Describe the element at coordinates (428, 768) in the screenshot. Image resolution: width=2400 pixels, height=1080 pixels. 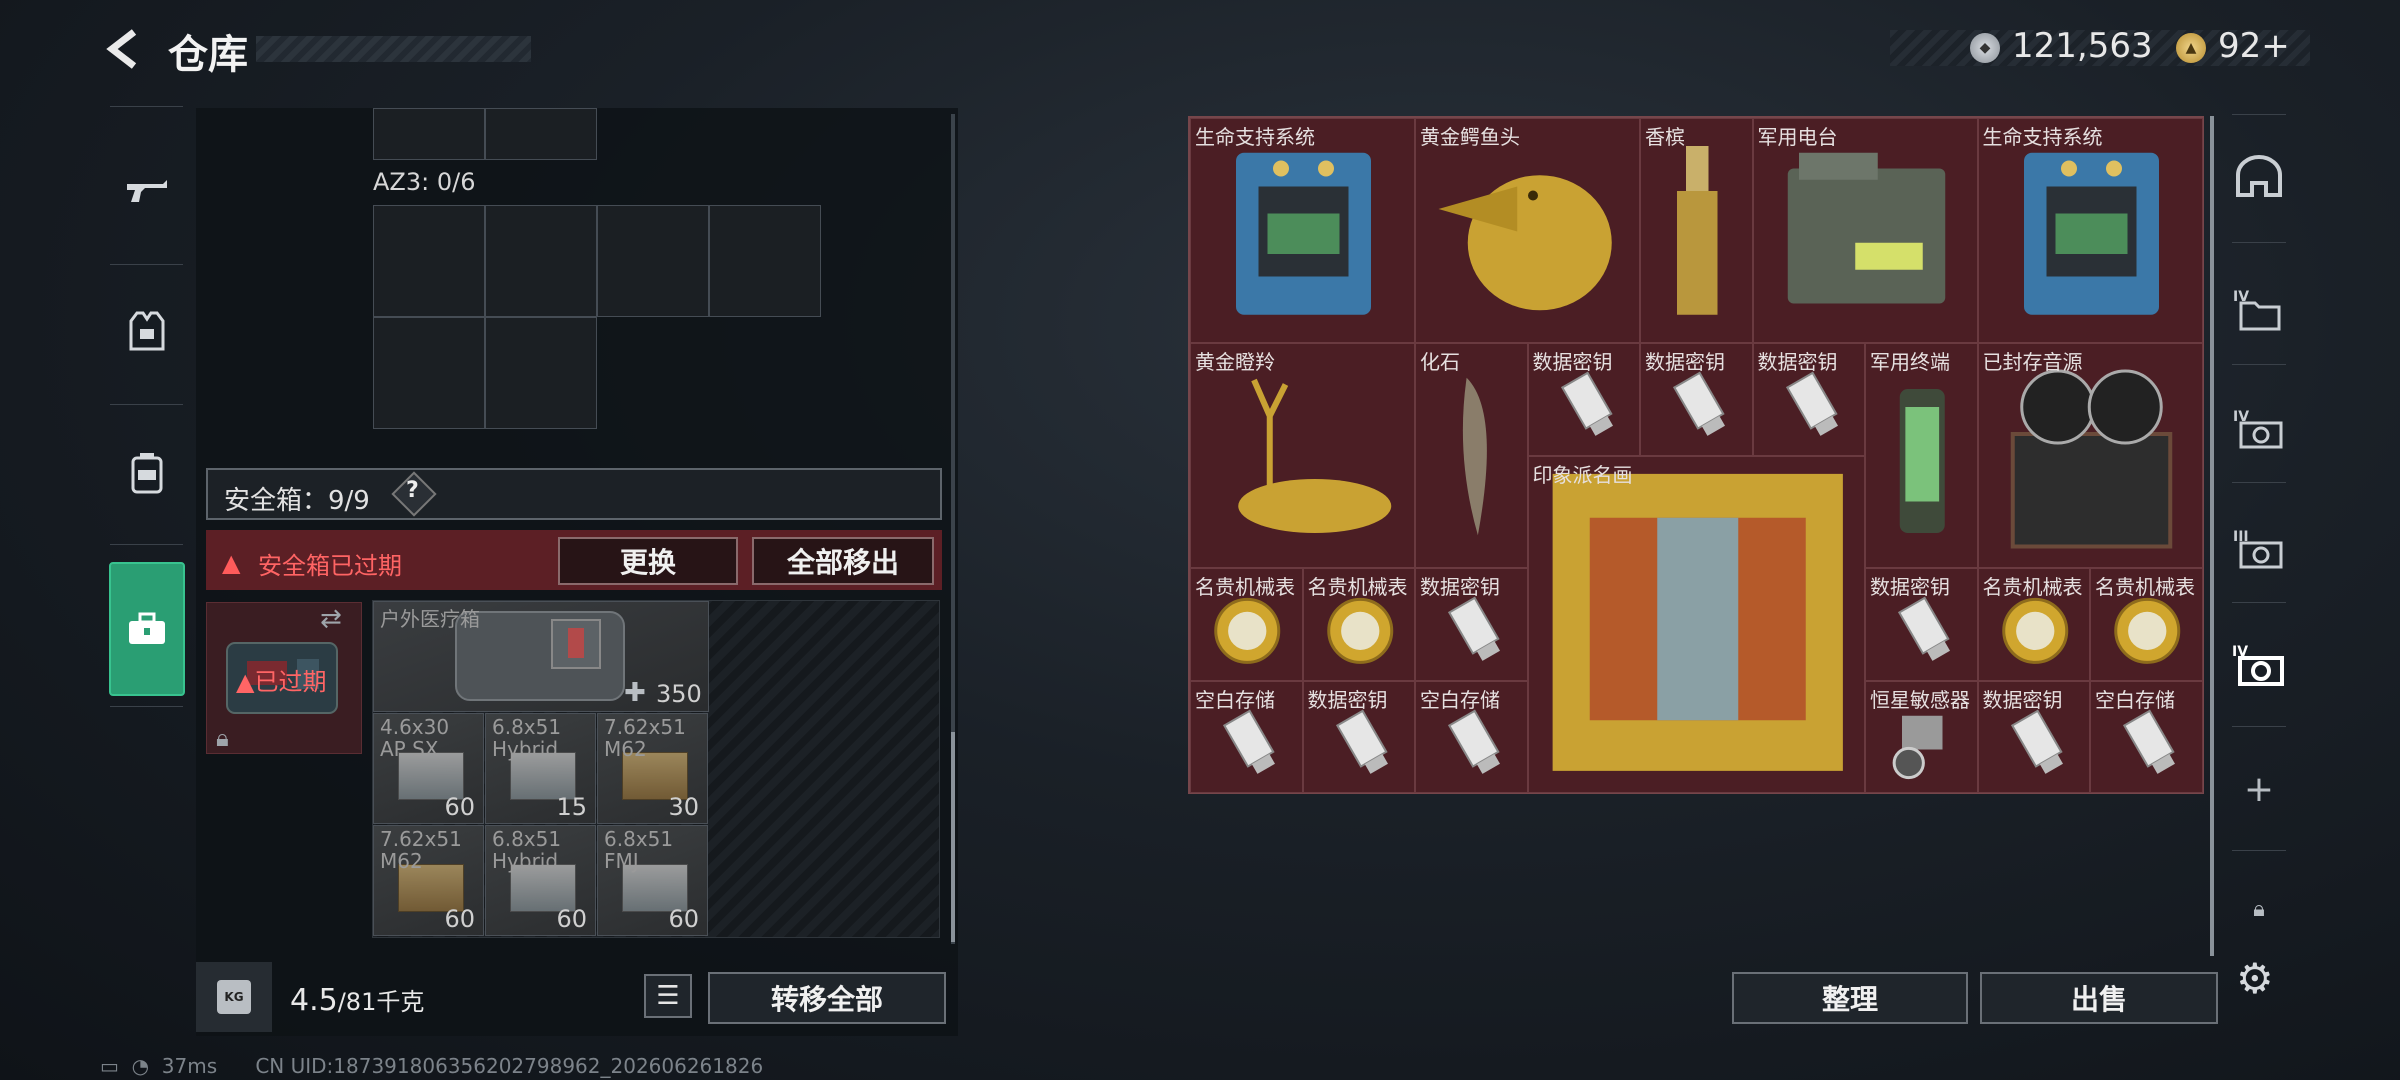
I see `ammo-item: 4.6x30 AP SX 60` at that location.